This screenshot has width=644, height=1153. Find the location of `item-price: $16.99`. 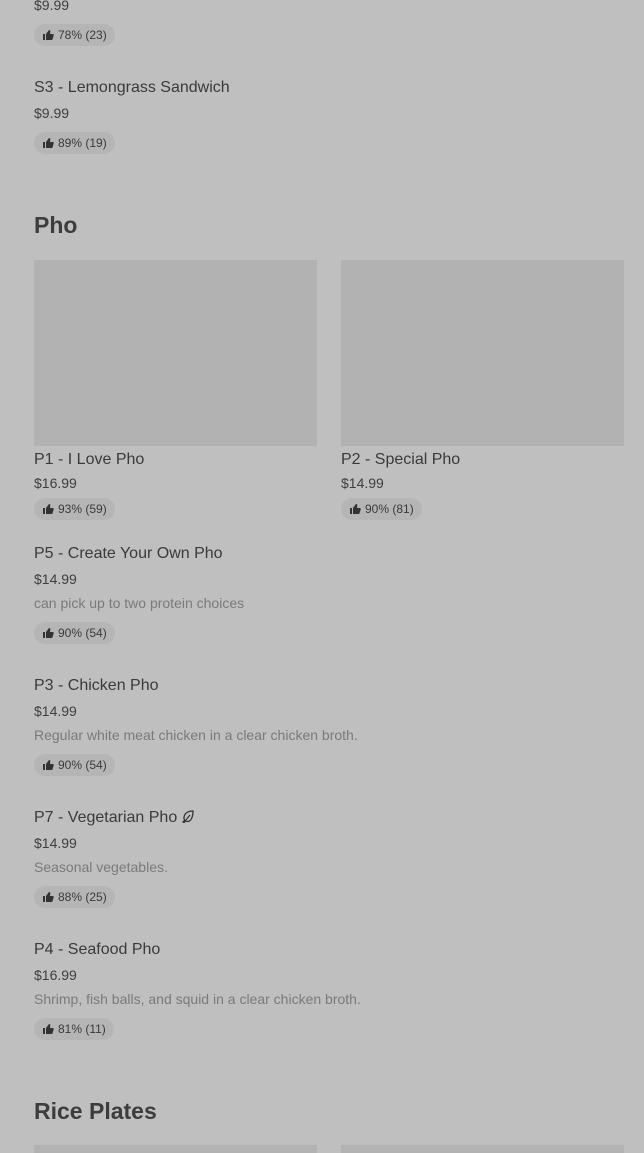

item-price: $16.99 is located at coordinates (55, 975).